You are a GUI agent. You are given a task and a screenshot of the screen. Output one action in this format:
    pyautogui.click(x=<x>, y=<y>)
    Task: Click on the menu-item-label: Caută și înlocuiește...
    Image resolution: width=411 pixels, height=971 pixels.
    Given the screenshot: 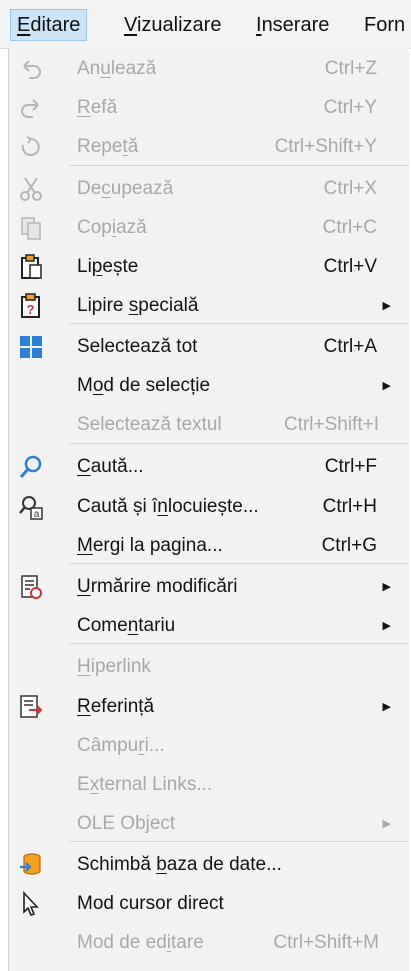 What is the action you would take?
    pyautogui.click(x=168, y=506)
    